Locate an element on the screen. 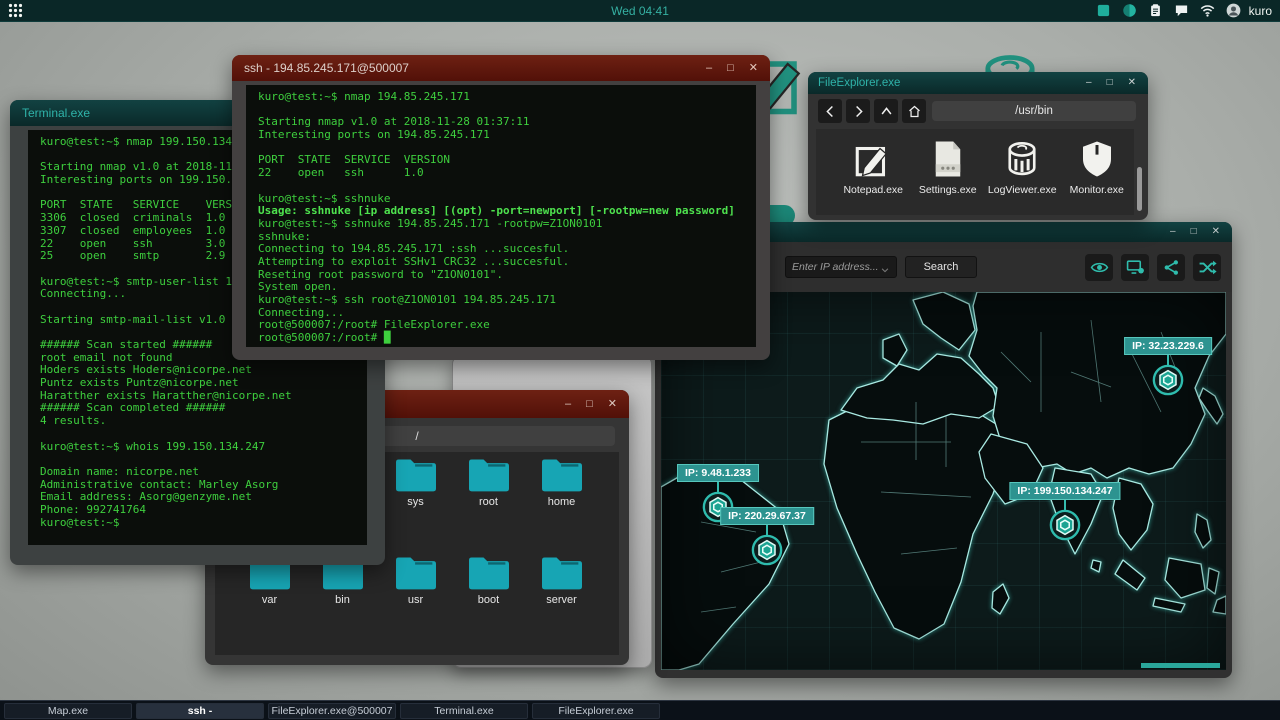  folder-item: home is located at coordinates (561, 483).